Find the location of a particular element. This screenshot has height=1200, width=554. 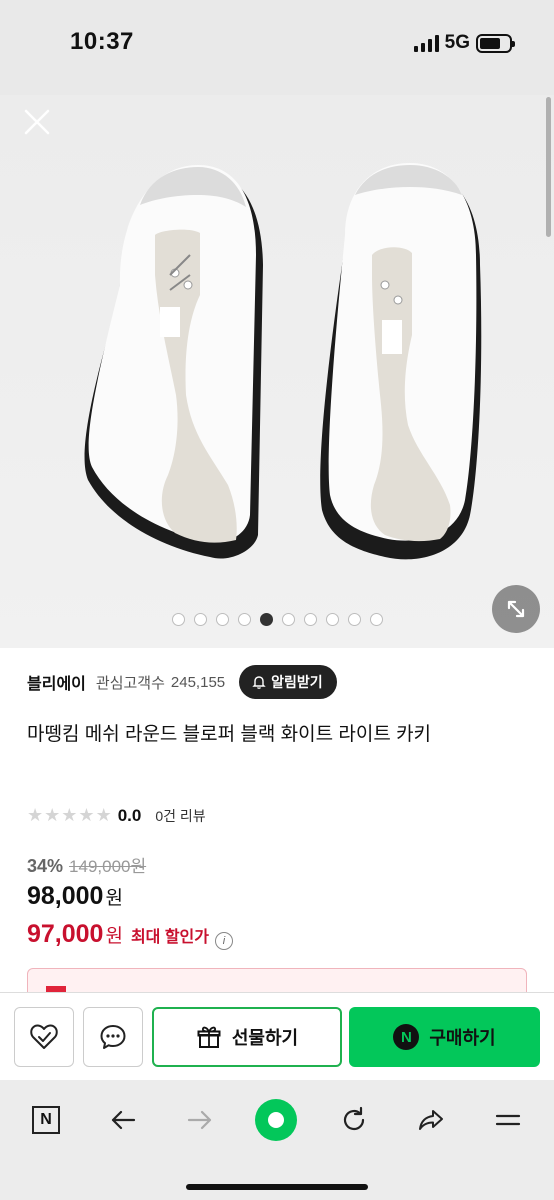

store-info: 블리에이 관심고객수 245,155 알림받기 is located at coordinates (182, 682).